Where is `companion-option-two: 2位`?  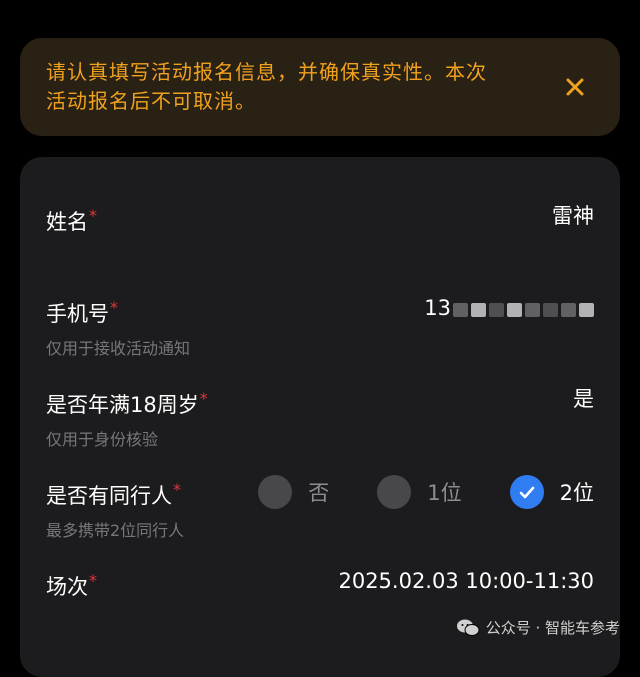
companion-option-two: 2位 is located at coordinates (551, 492).